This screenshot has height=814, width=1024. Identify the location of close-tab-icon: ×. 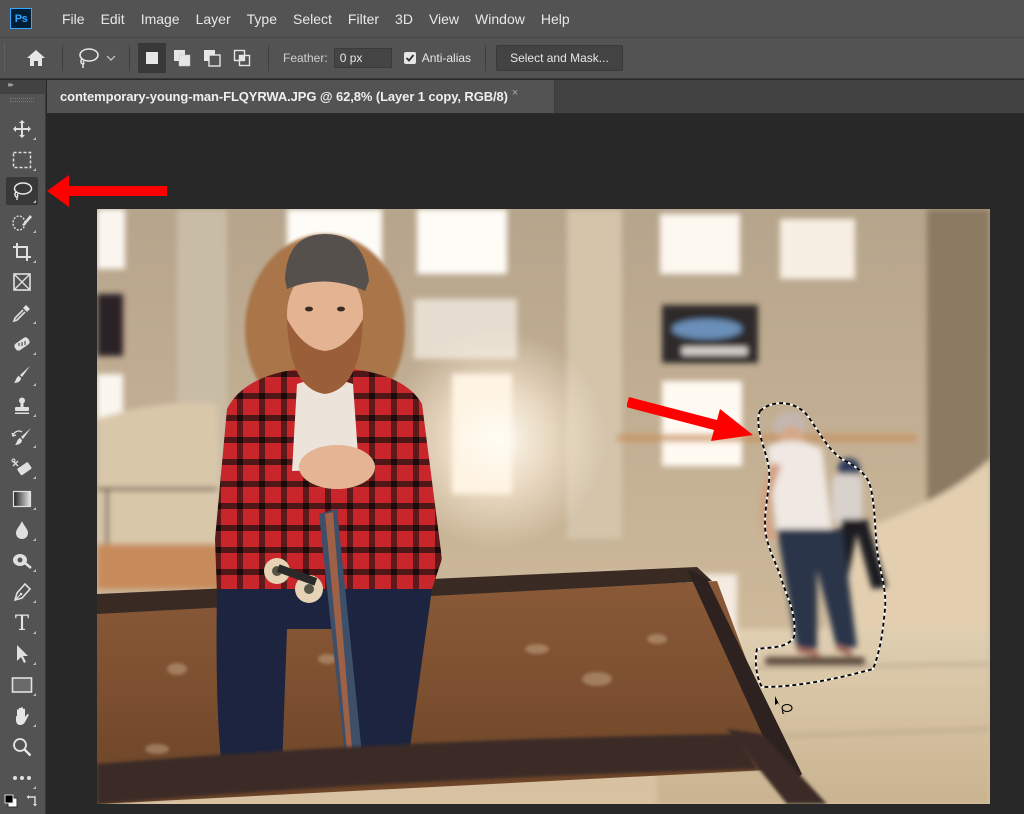
(515, 93).